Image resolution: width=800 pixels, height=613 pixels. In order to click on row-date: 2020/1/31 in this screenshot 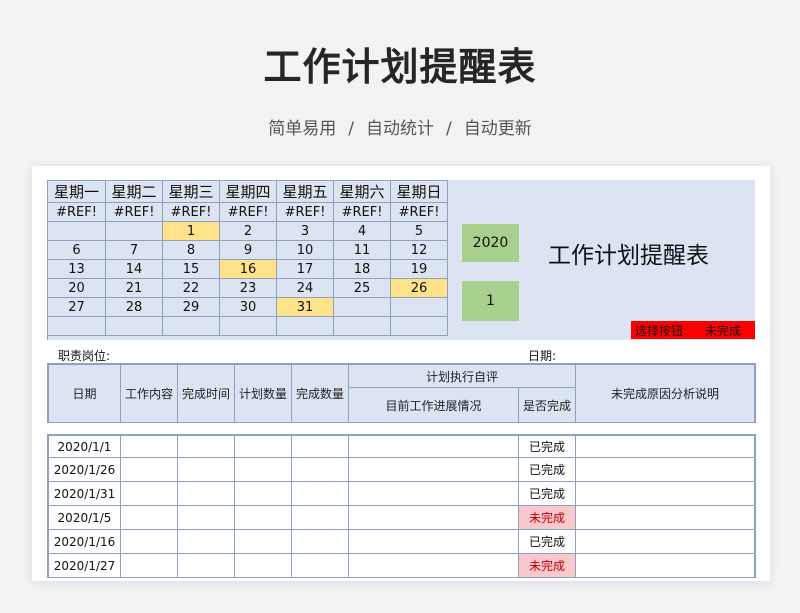, I will do `click(84, 494)`.